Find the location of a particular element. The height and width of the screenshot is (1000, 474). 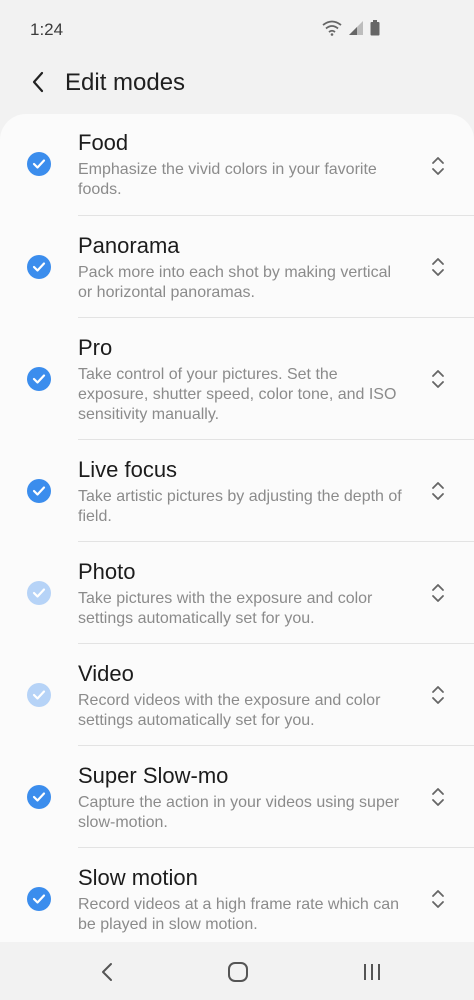

mode-checkbox-live-focus is located at coordinates (39, 491).